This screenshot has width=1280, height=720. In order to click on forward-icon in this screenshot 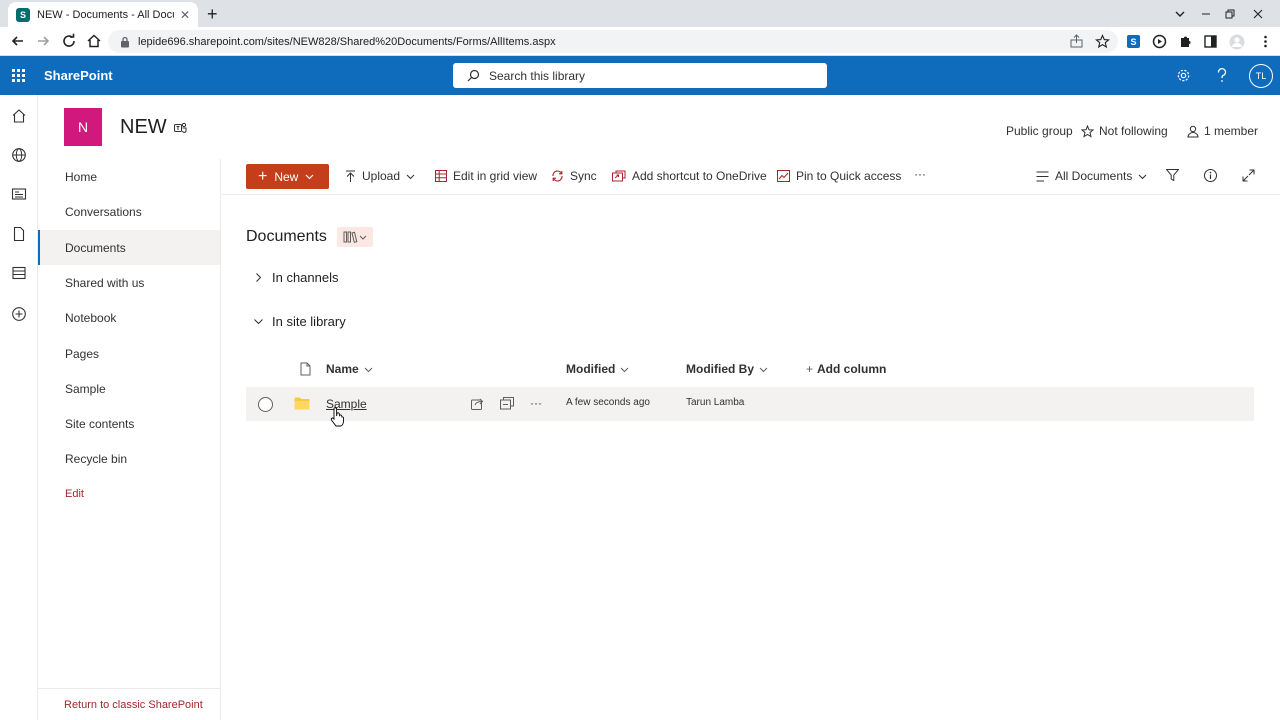, I will do `click(43, 41)`.